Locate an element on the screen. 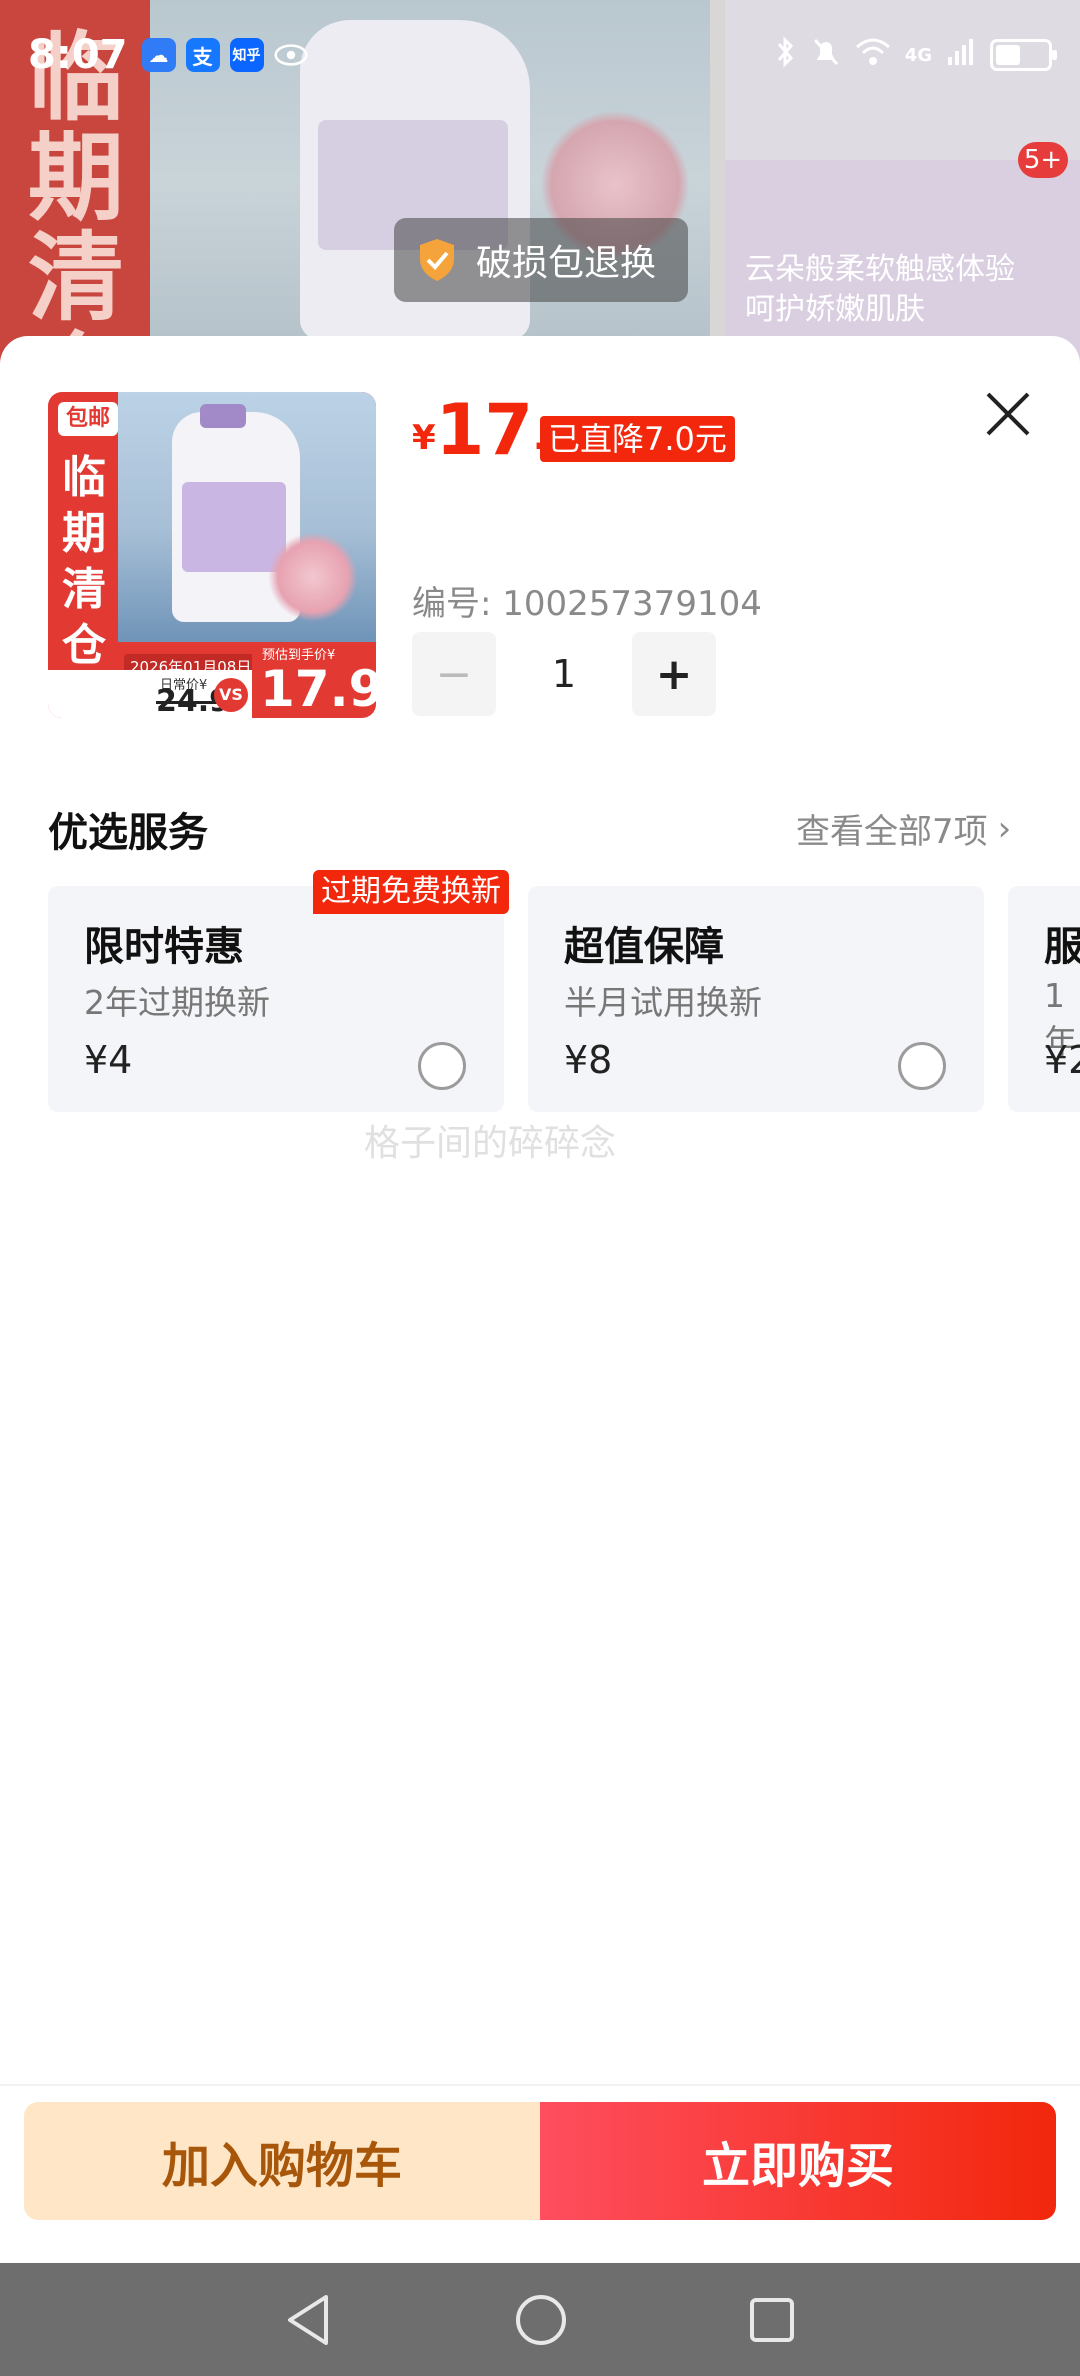 The width and height of the screenshot is (1080, 2376). wifi-icon is located at coordinates (873, 55).